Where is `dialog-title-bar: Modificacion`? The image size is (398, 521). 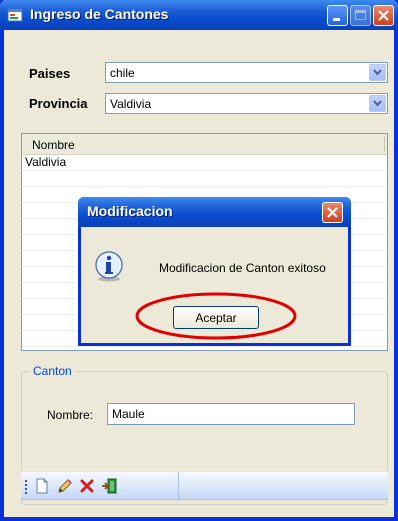
dialog-title-bar: Modificacion is located at coordinates (214, 212).